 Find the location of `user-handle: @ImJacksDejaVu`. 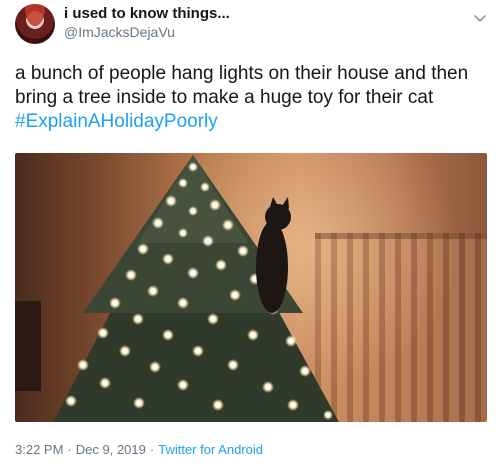

user-handle: @ImJacksDejaVu is located at coordinates (147, 32).